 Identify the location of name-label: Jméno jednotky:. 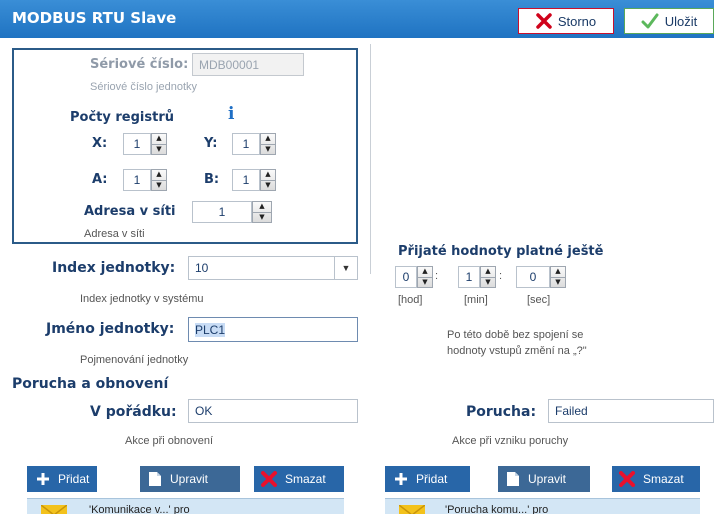
(110, 329).